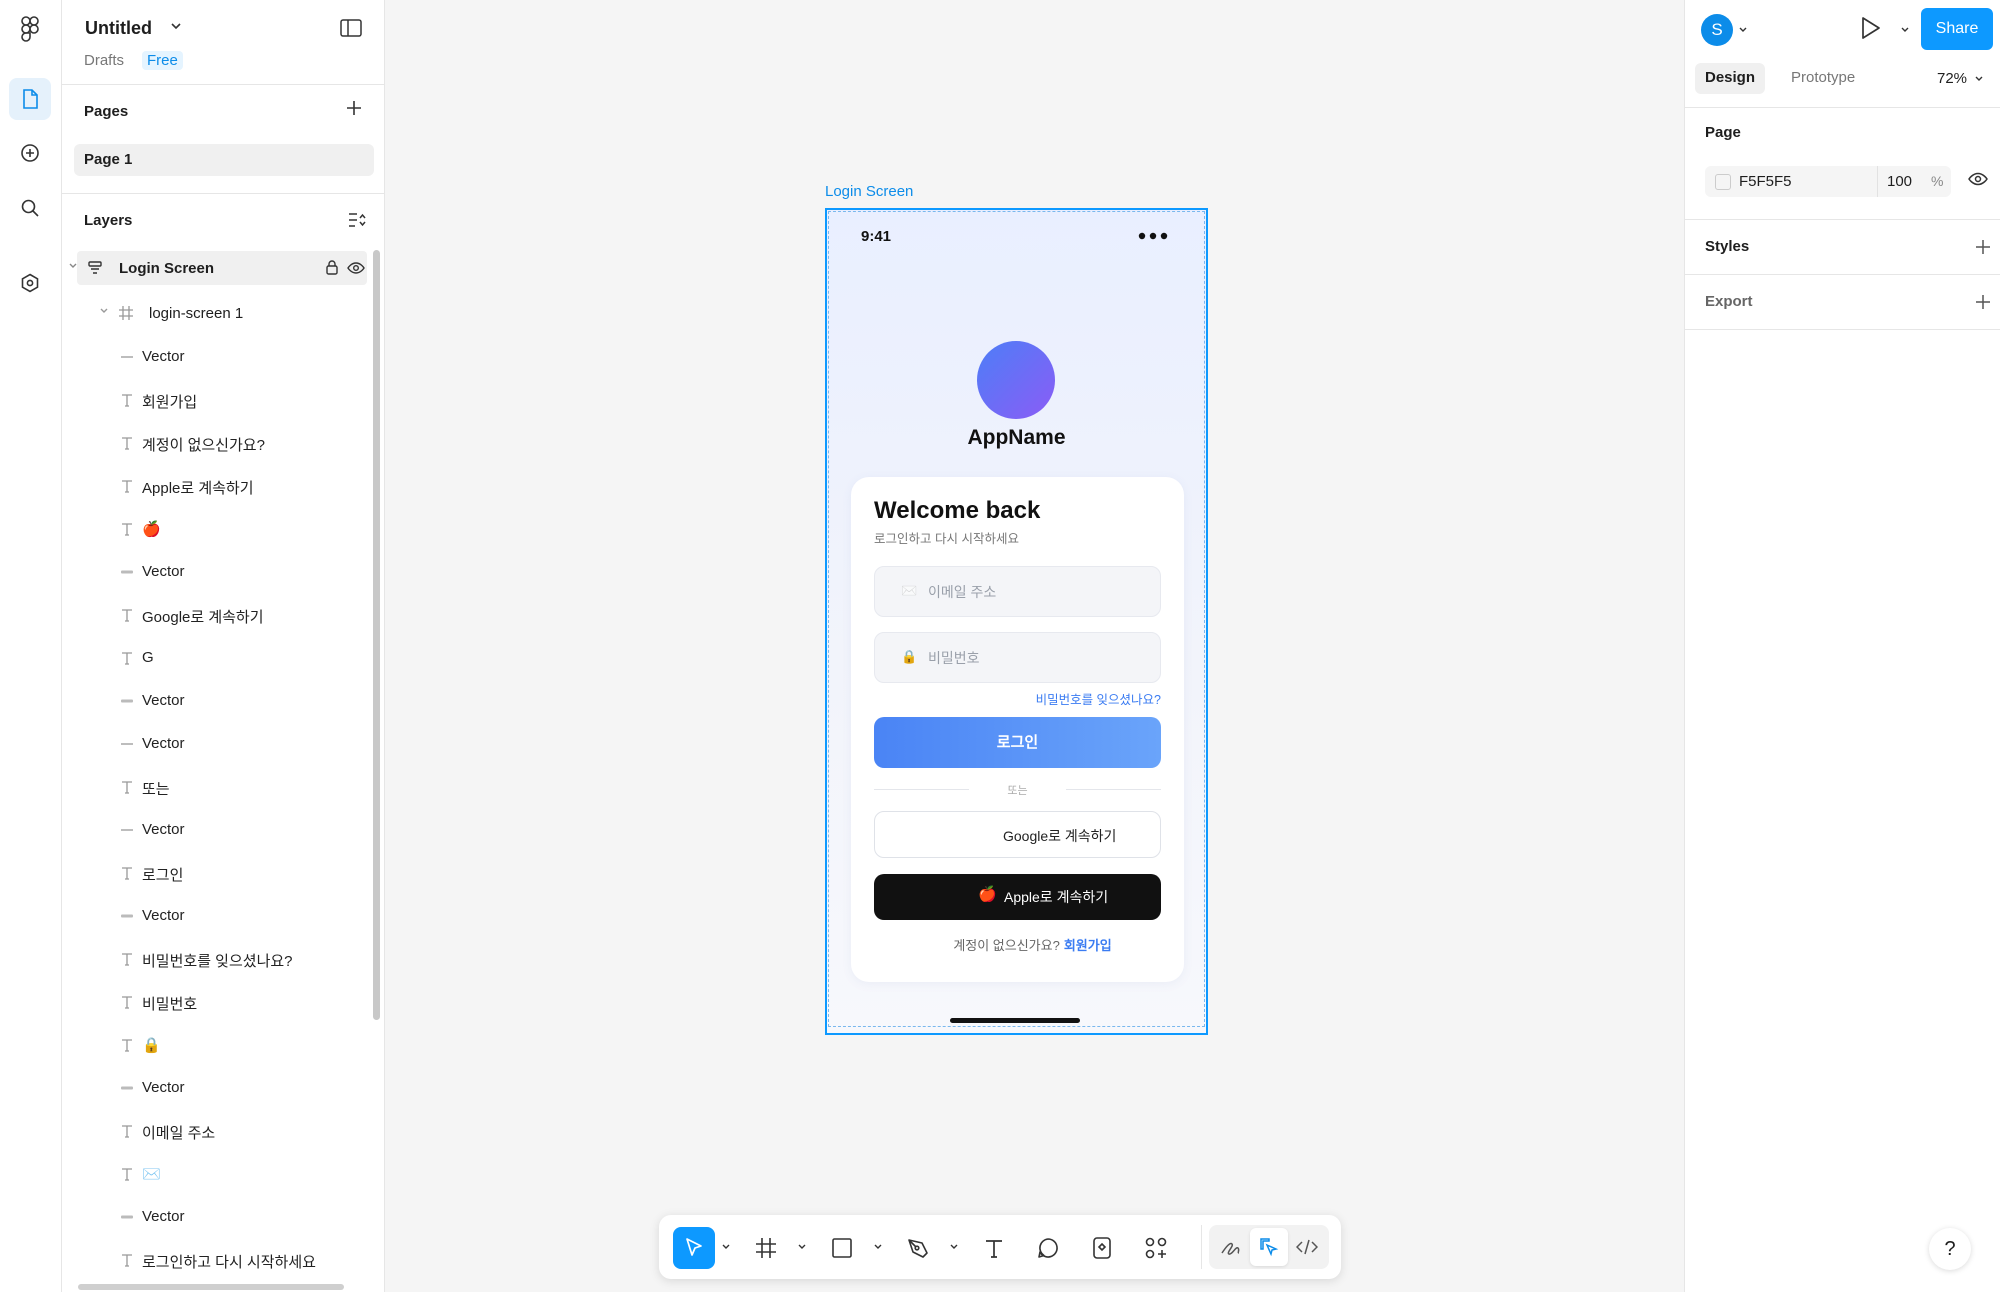  I want to click on layer-row: 회원가입, so click(217, 400).